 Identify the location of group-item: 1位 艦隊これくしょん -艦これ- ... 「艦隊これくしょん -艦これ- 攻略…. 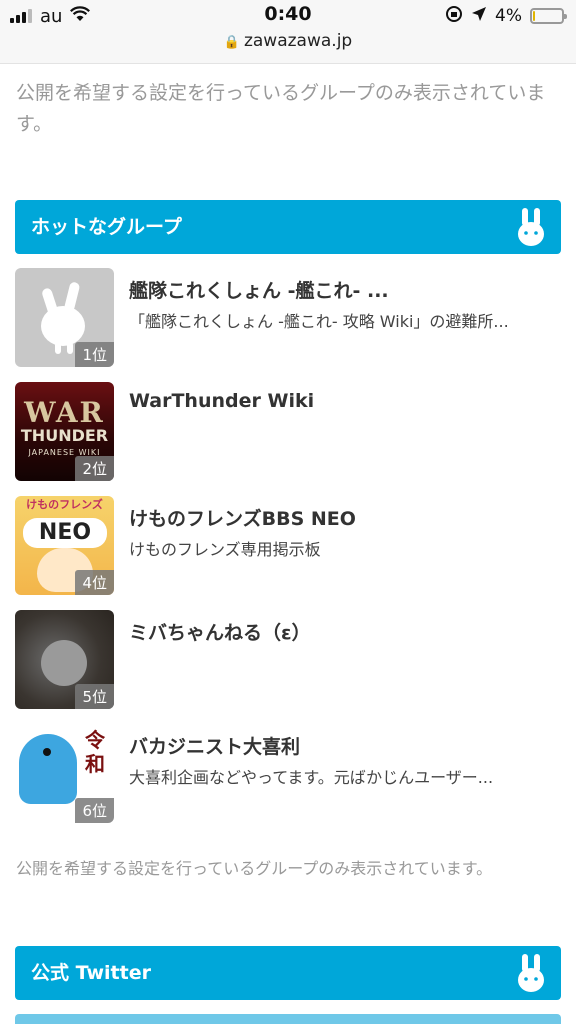
(288, 318).